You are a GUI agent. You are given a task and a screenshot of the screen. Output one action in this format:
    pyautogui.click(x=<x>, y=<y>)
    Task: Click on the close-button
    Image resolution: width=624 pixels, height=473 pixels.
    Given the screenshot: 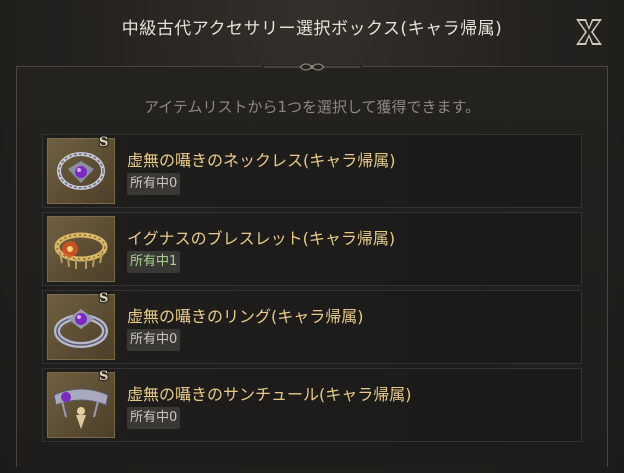 What is the action you would take?
    pyautogui.click(x=589, y=32)
    